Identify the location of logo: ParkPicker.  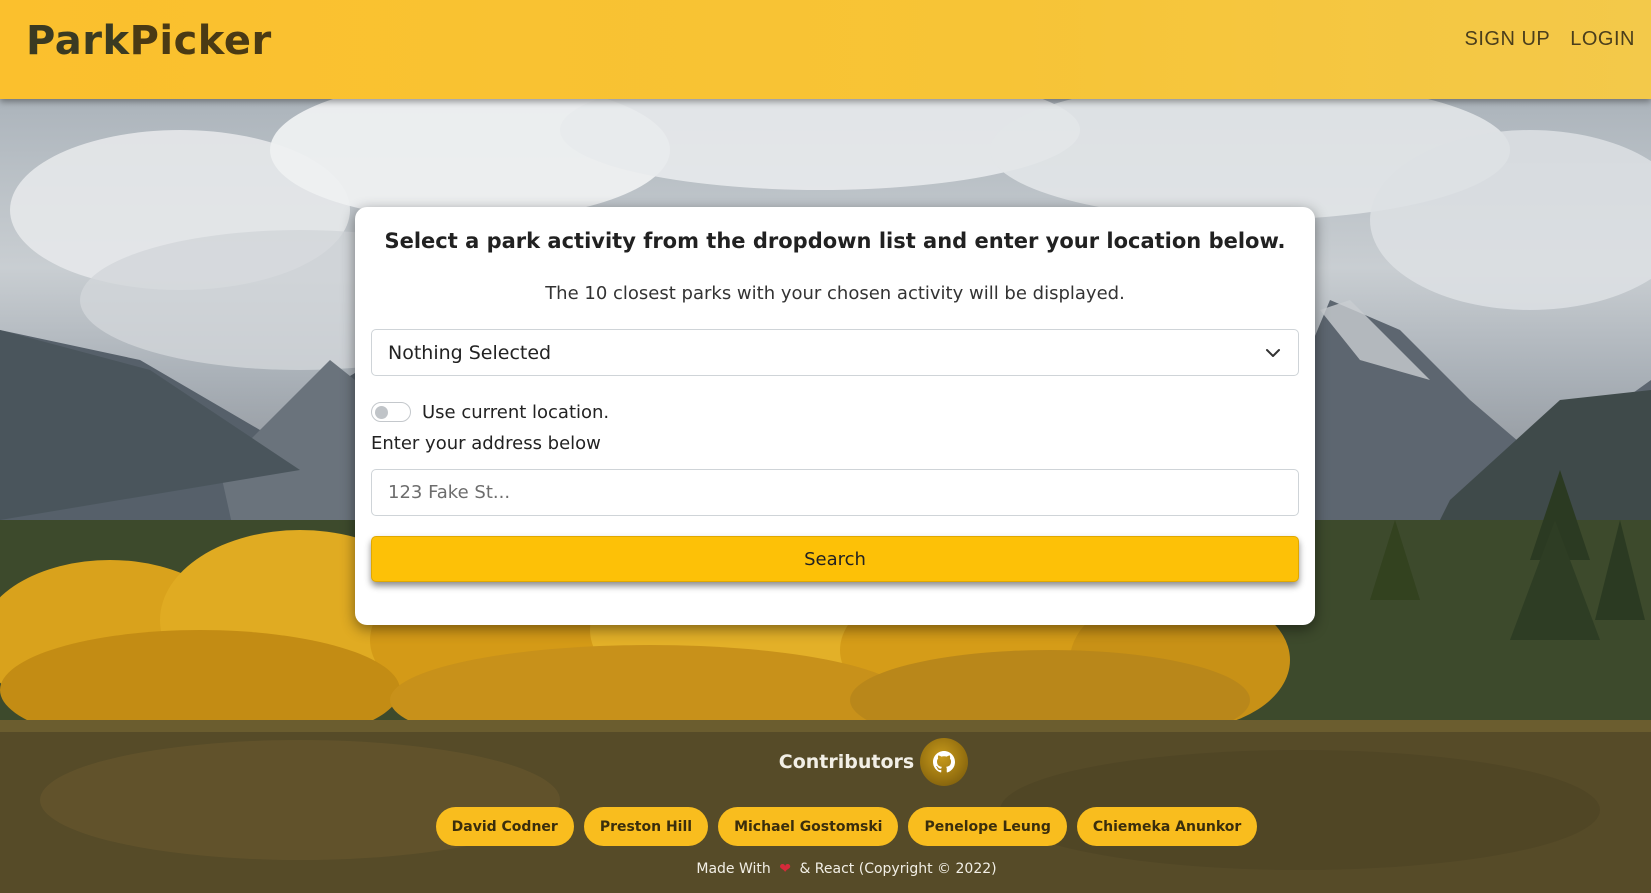
(149, 41).